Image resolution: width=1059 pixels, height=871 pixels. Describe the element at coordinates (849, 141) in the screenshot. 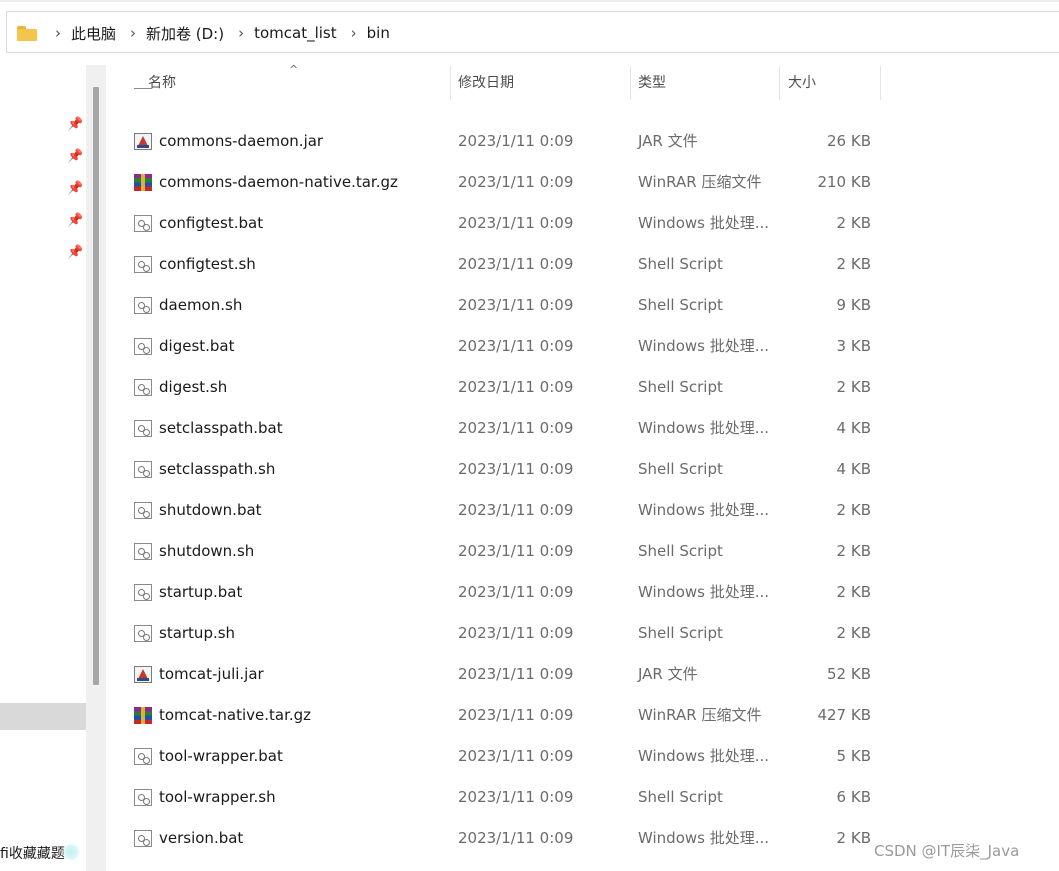

I see `file-size: 26 KB` at that location.